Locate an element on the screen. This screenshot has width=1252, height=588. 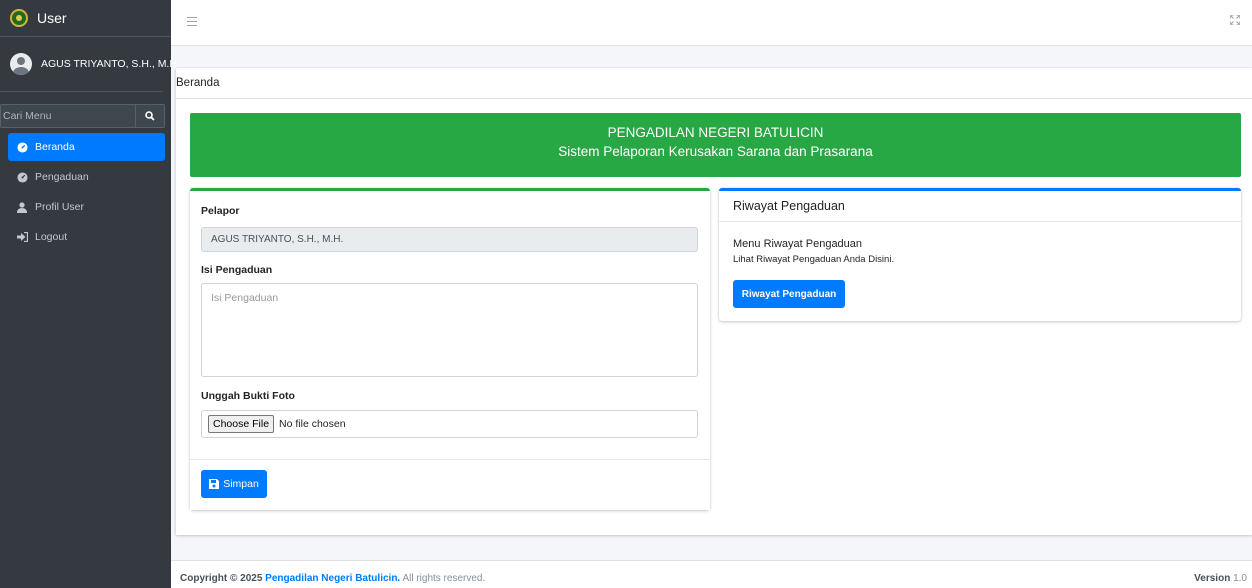
file-input: Choose File No file chosen is located at coordinates (449, 424).